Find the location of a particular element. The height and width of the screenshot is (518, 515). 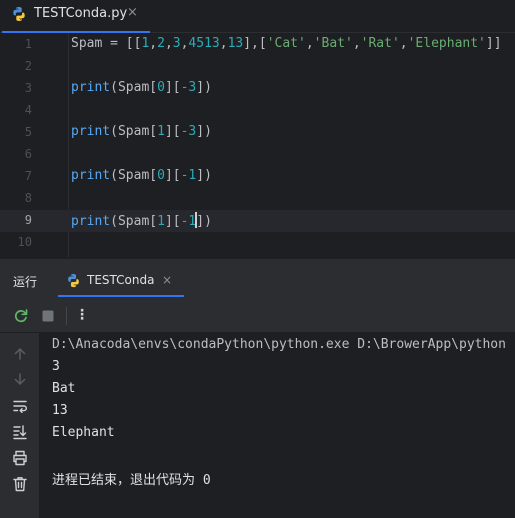

run-tab-testconda: TESTConda × is located at coordinates (121, 283).